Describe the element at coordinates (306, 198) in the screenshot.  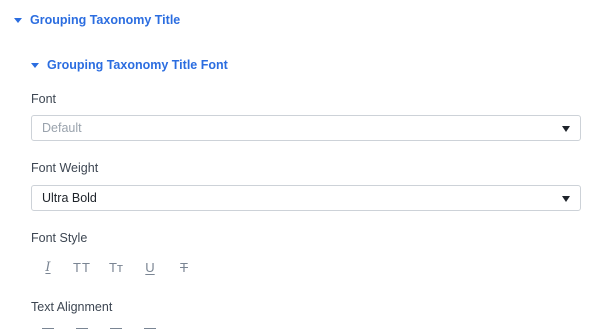
I see `font-weight-select: Ultra Bold` at that location.